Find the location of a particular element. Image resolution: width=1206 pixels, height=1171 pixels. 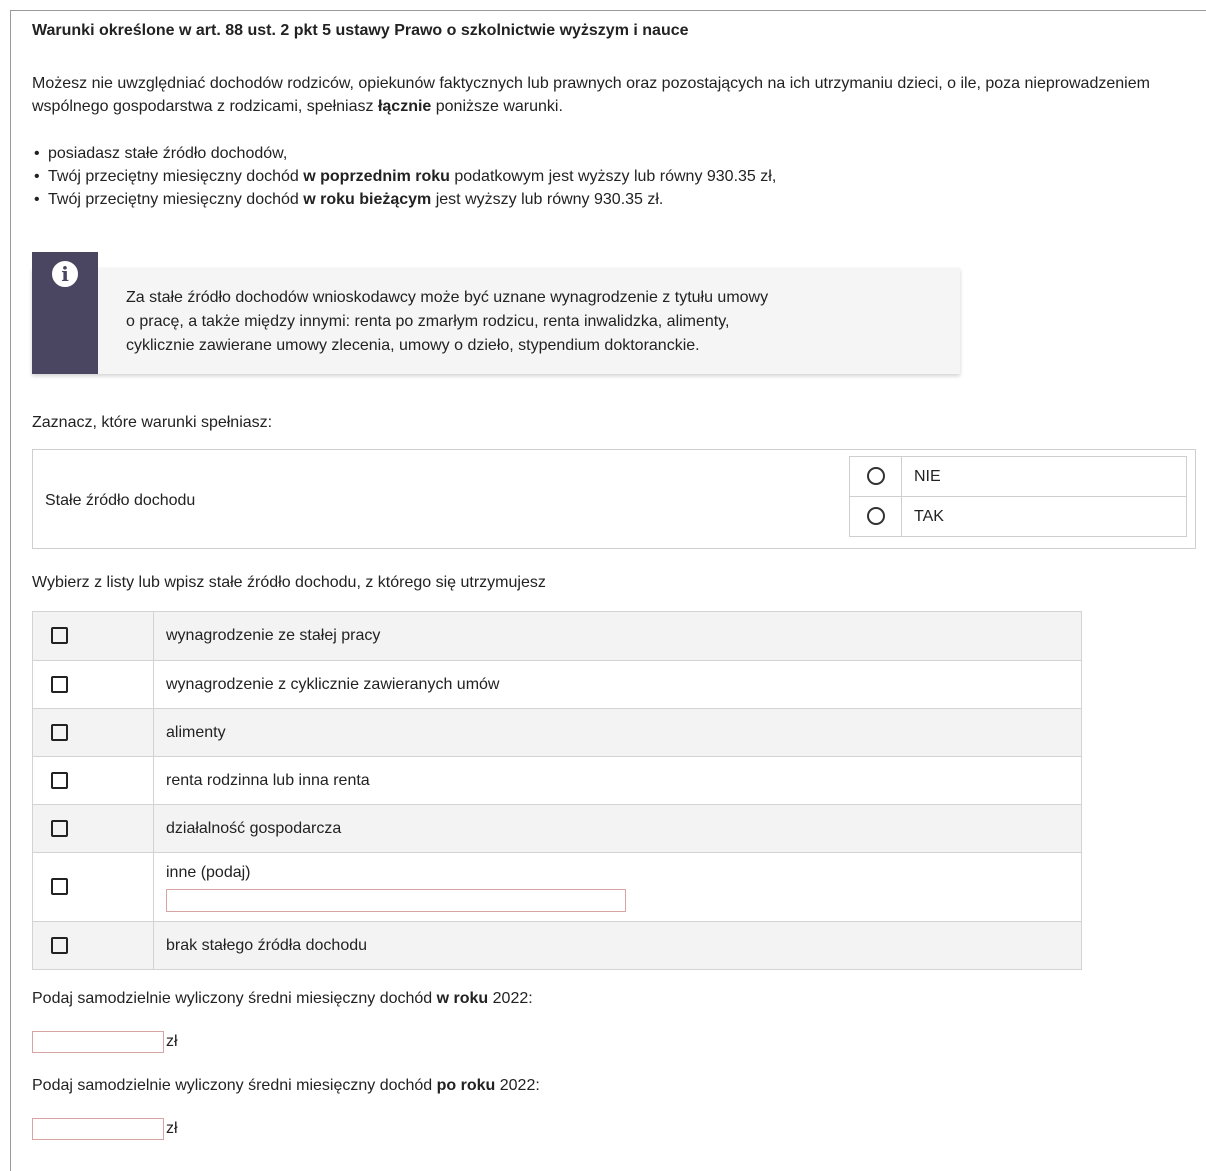

source-row: działalność gospodarcza is located at coordinates (557, 828).